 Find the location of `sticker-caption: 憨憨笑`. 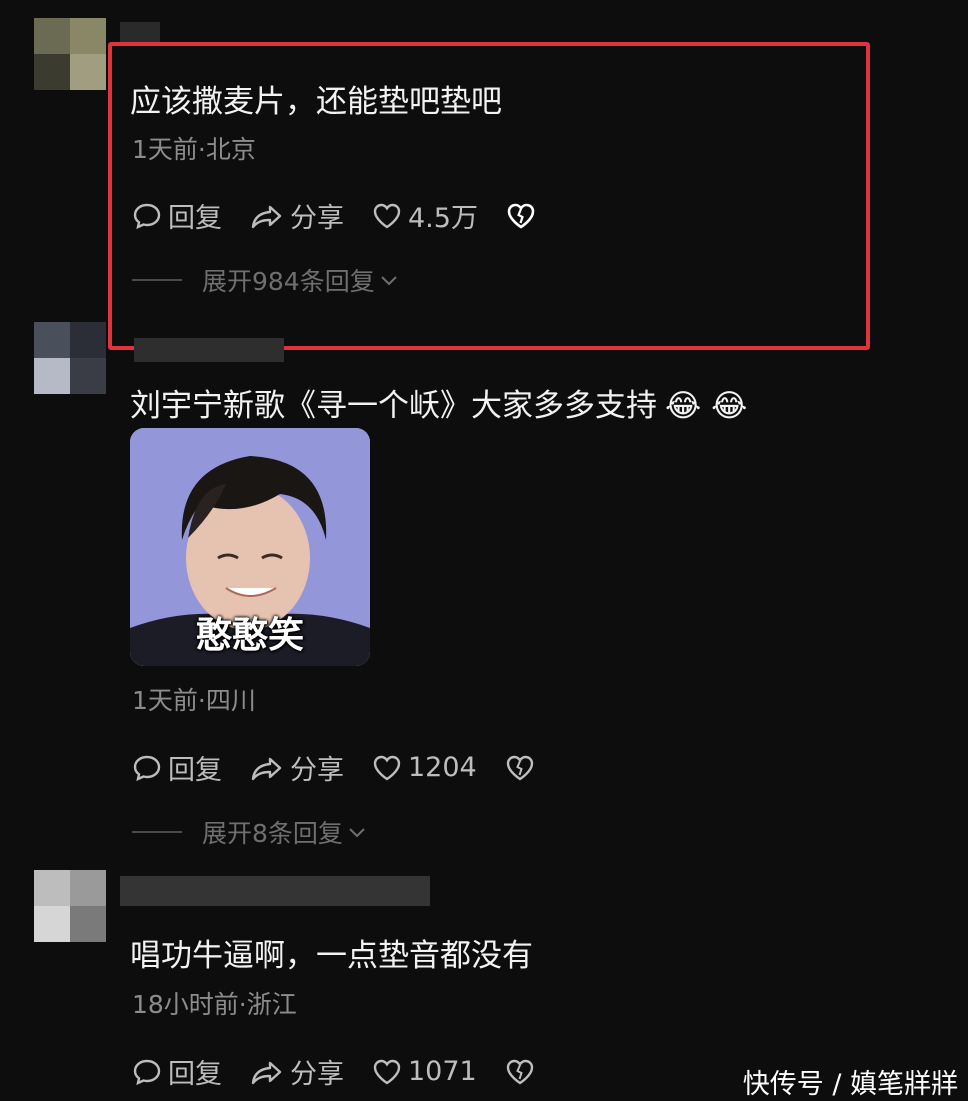

sticker-caption: 憨憨笑 is located at coordinates (249, 635).